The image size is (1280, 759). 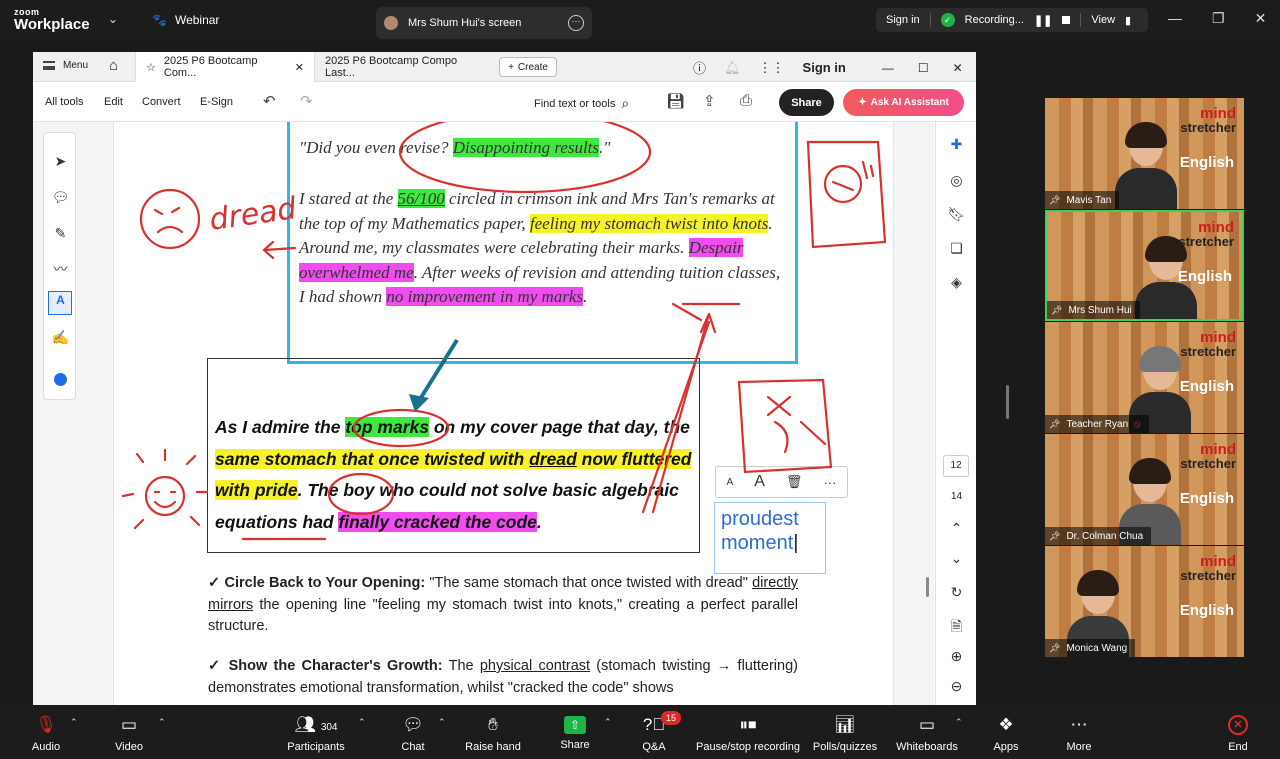 What do you see at coordinates (64, 102) in the screenshot?
I see `all-tools-button: All tools` at bounding box center [64, 102].